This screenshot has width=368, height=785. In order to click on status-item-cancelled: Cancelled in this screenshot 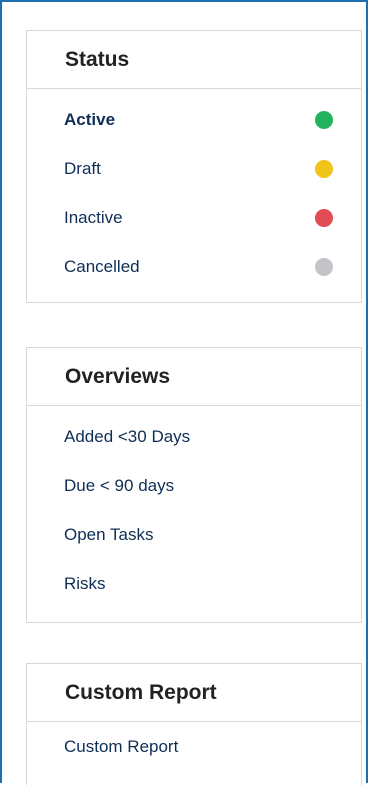, I will do `click(194, 266)`.